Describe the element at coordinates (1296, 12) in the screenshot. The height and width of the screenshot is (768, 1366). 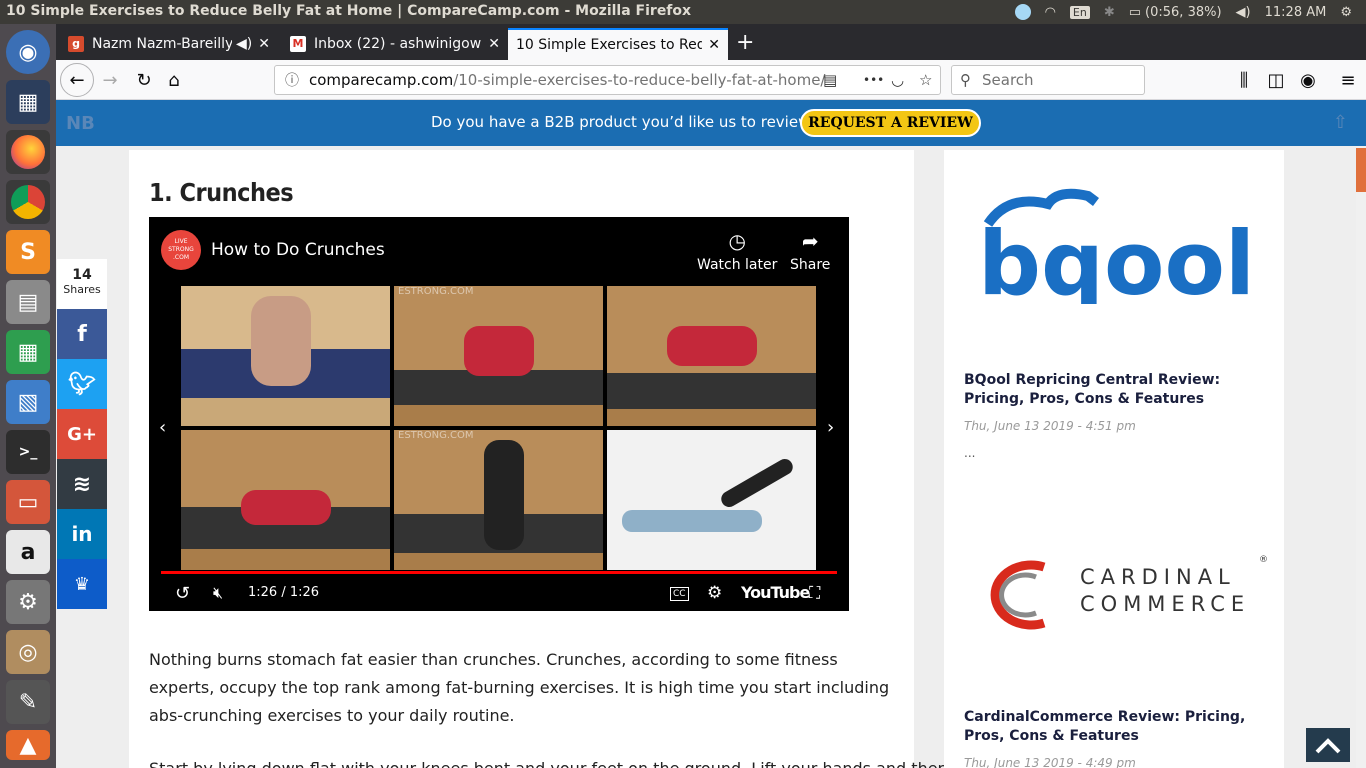
I see `clock: 11:28 AM` at that location.